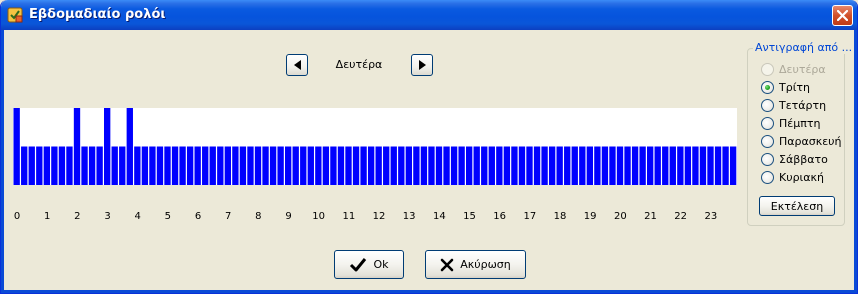 The height and width of the screenshot is (294, 858). Describe the element at coordinates (785, 87) in the screenshot. I see `copy-from-option: Τρίτη` at that location.